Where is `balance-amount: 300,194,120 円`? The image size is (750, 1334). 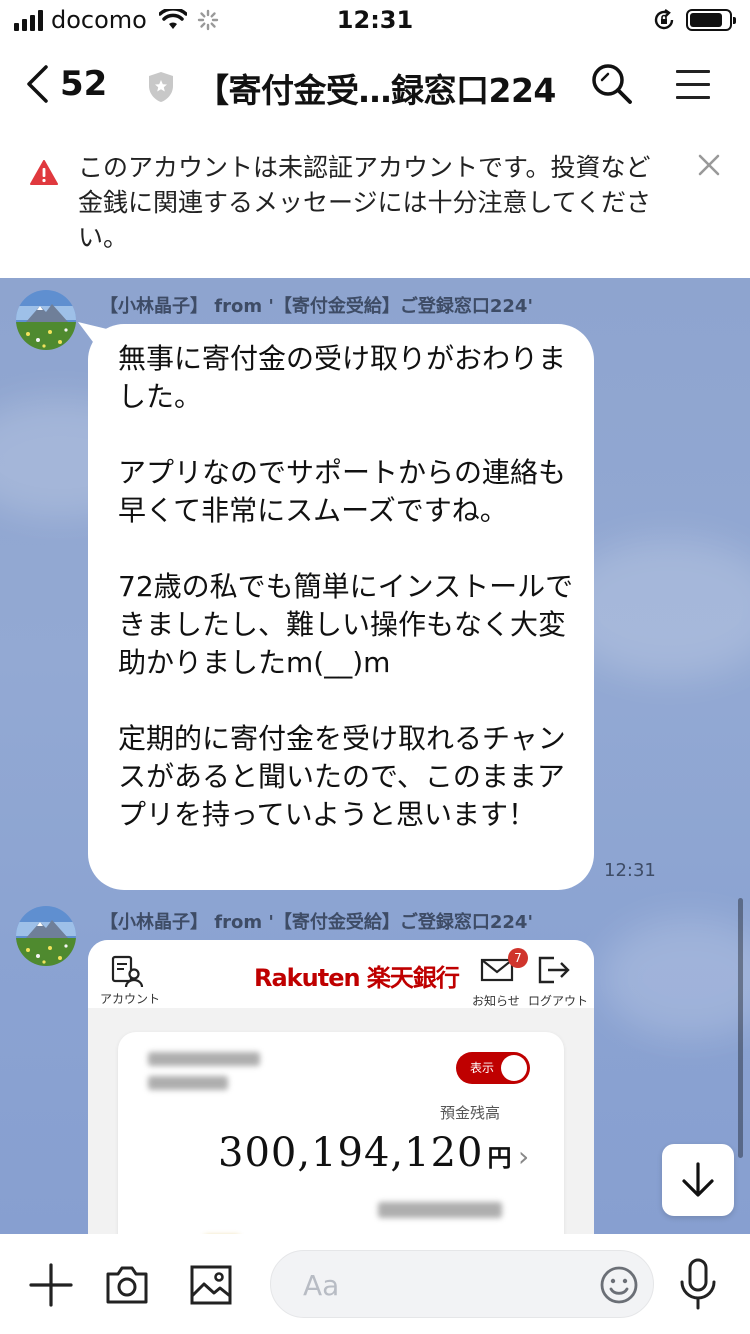 balance-amount: 300,194,120 円 is located at coordinates (365, 1153).